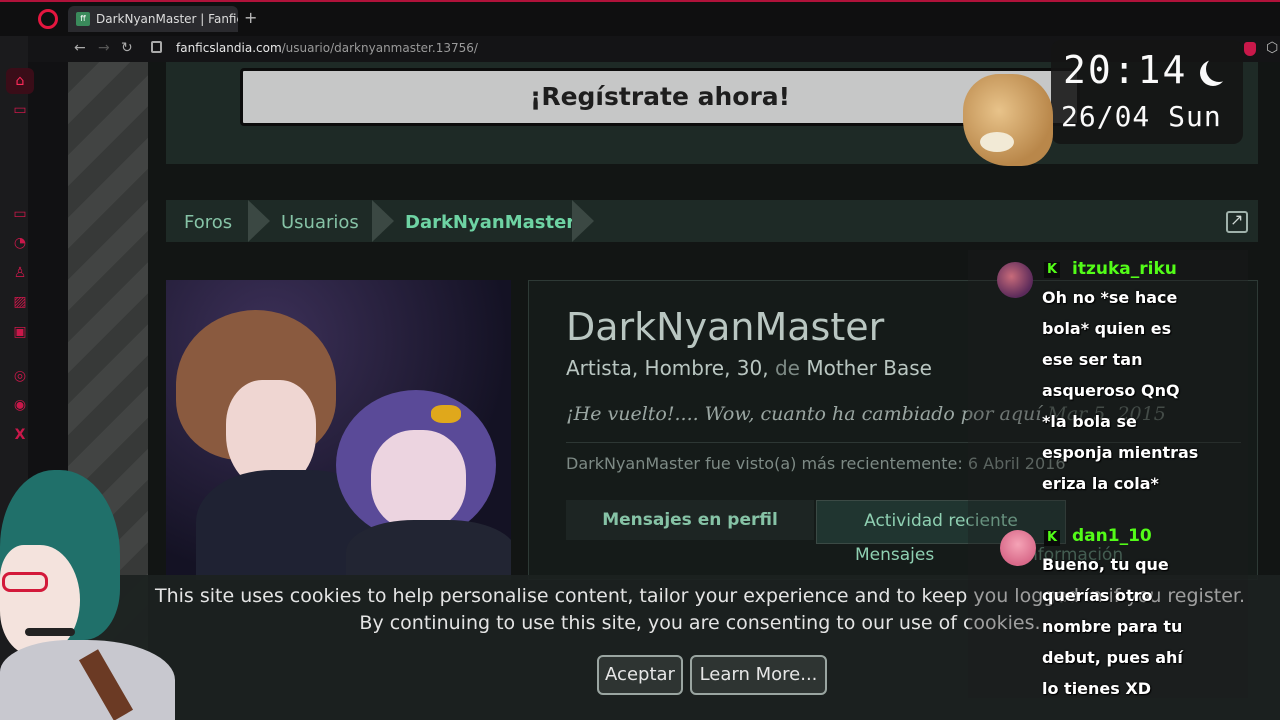  What do you see at coordinates (1107, 328) in the screenshot?
I see `chat-line: bola* quien es` at bounding box center [1107, 328].